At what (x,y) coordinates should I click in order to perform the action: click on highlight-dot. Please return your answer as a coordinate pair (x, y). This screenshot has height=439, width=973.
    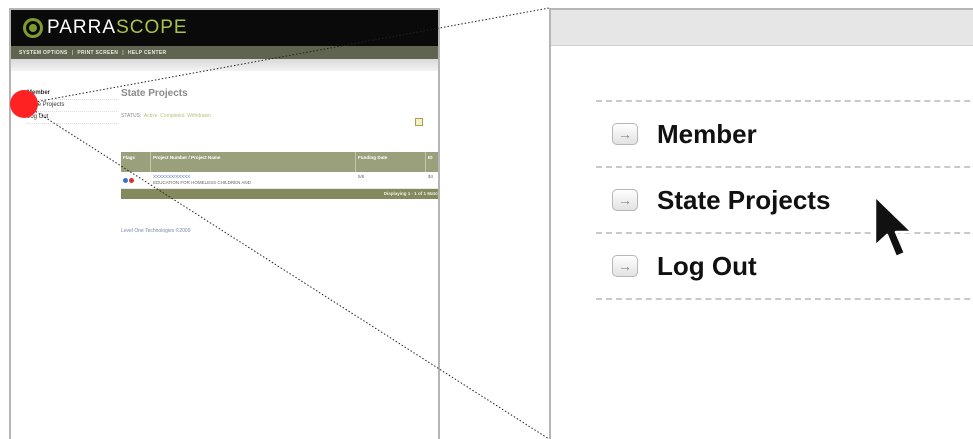
    Looking at the image, I should click on (24, 104).